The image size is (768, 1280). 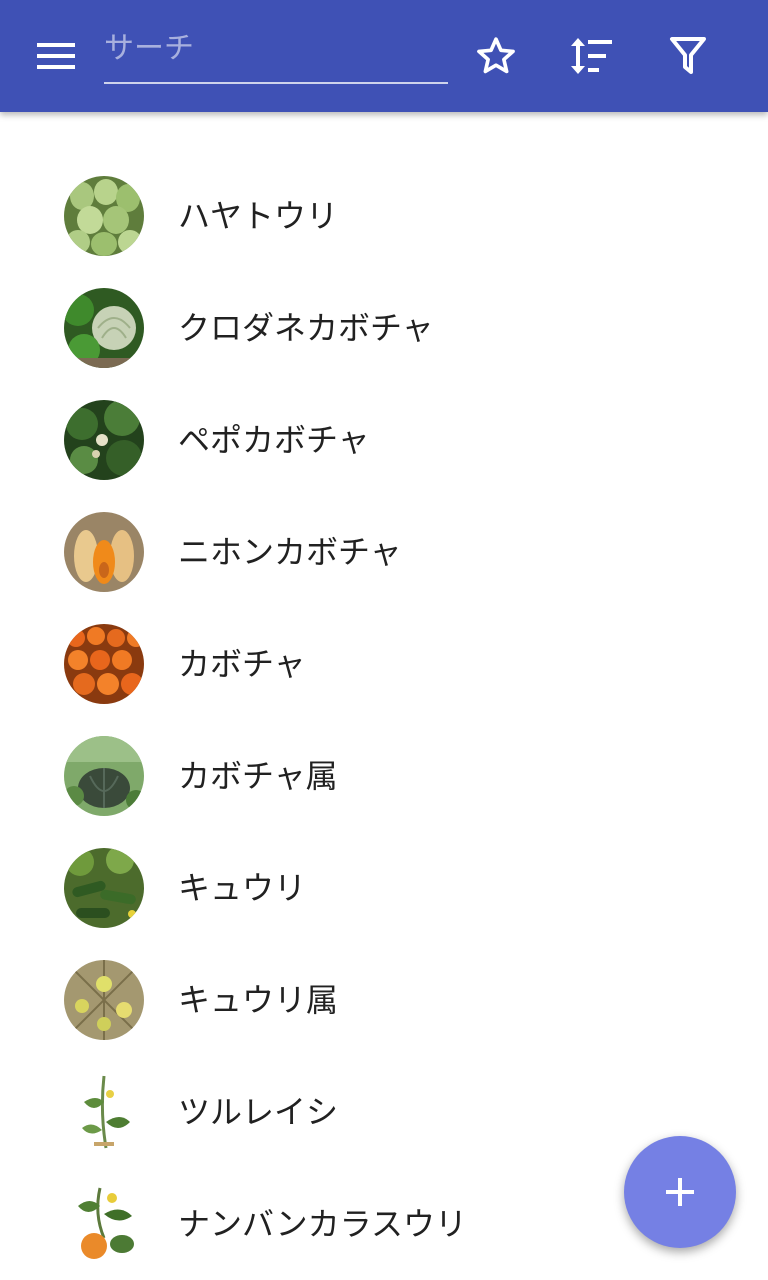 What do you see at coordinates (258, 216) in the screenshot?
I see `list-item-label: ハヤトウリ` at bounding box center [258, 216].